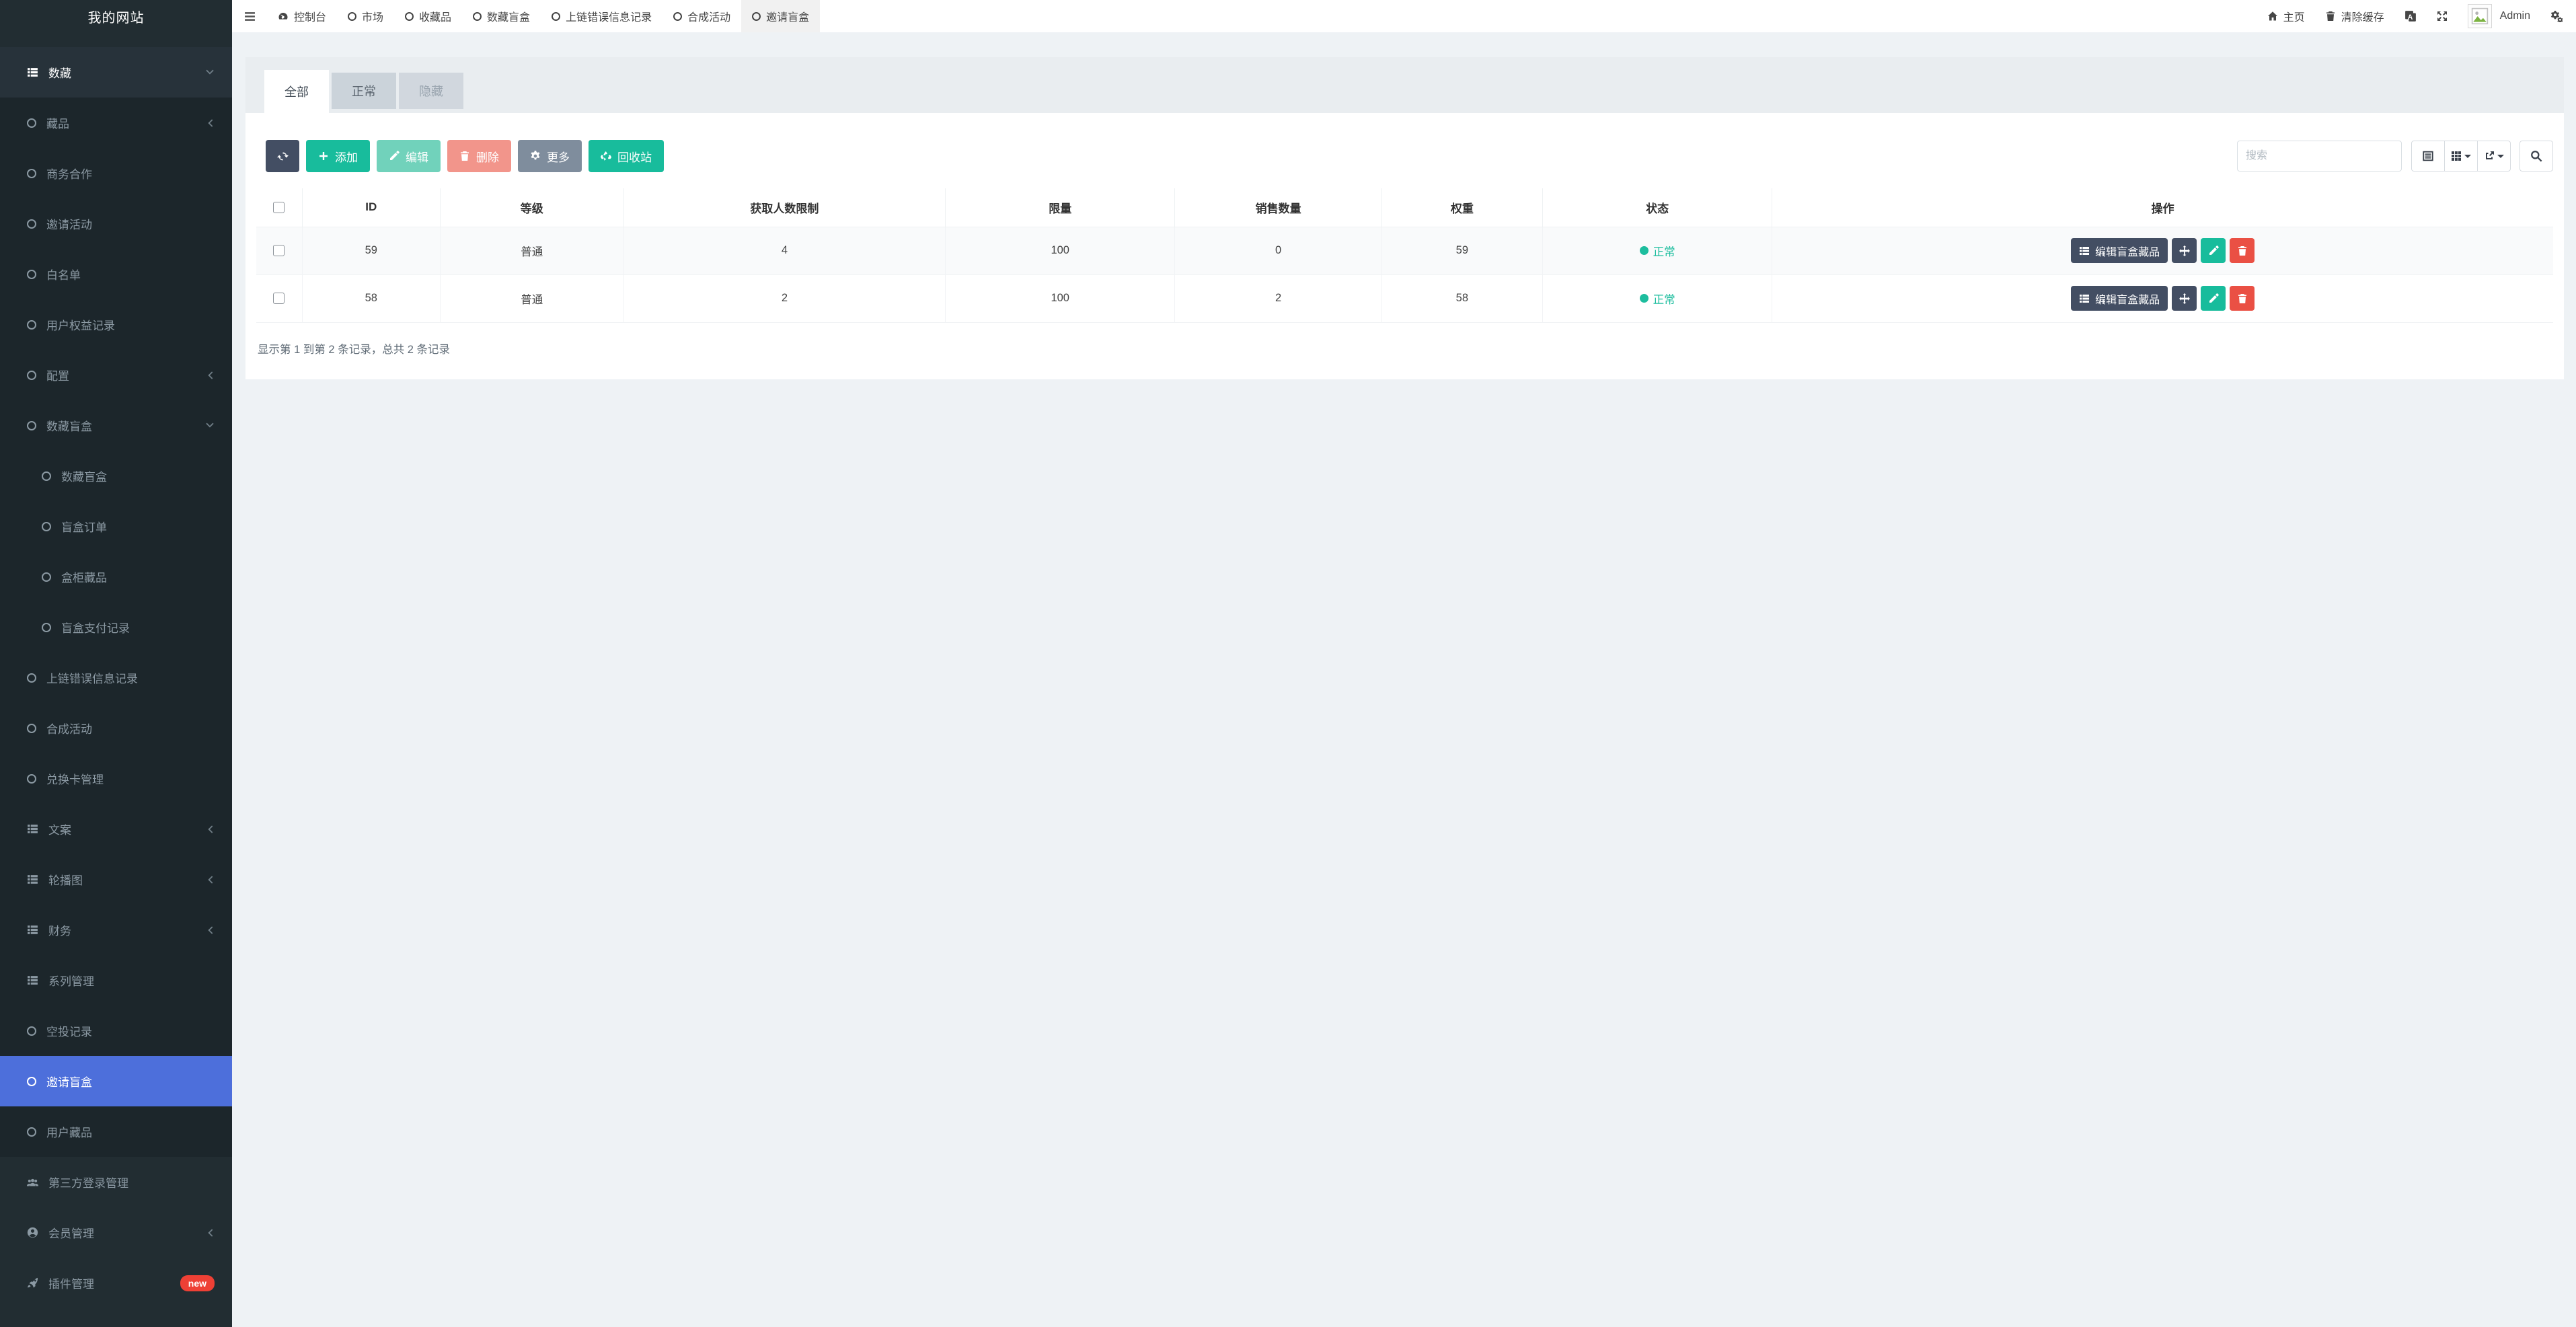 Image resolution: width=2576 pixels, height=1327 pixels. What do you see at coordinates (116, 1081) in the screenshot?
I see `sidebar-item-invite-blindbox: 邀请盲盒` at bounding box center [116, 1081].